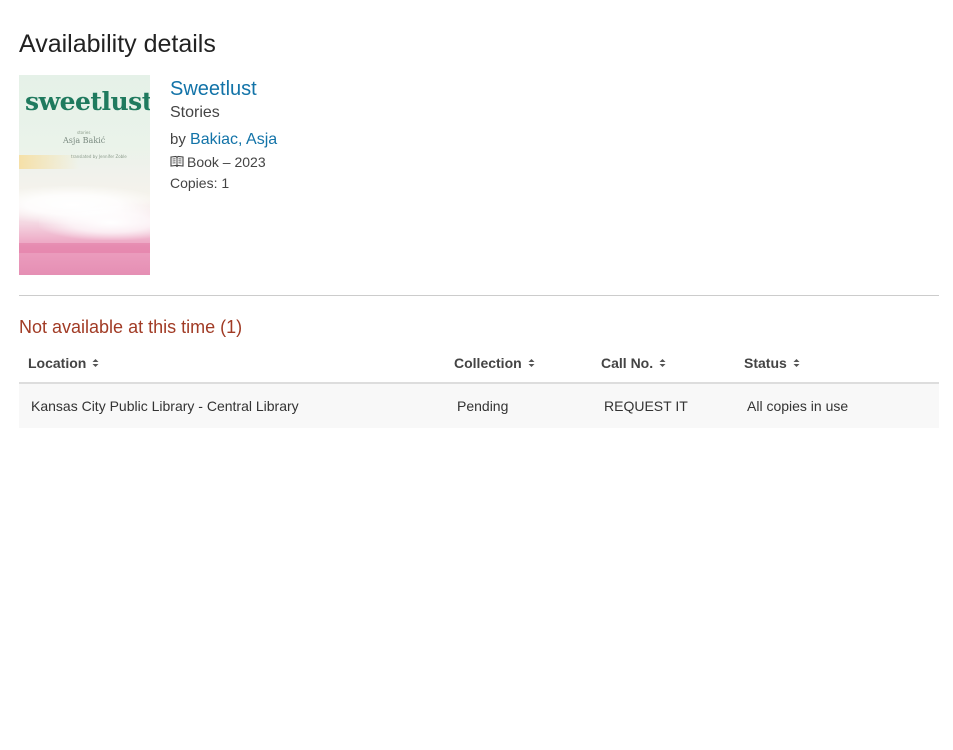 This screenshot has height=750, width=953. I want to click on column-header-call-no: Call No., so click(663, 369).